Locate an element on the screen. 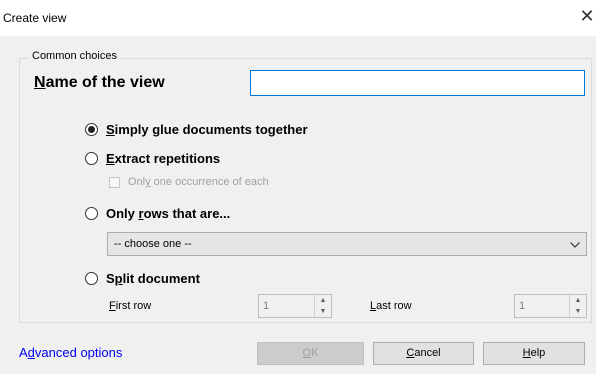  radio-split-document-label: Split document is located at coordinates (153, 278).